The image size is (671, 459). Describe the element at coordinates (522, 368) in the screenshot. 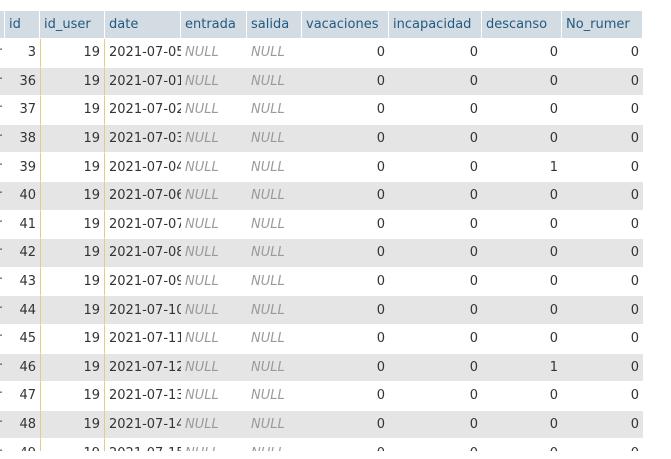

I see `cell-descanso: 1` at that location.